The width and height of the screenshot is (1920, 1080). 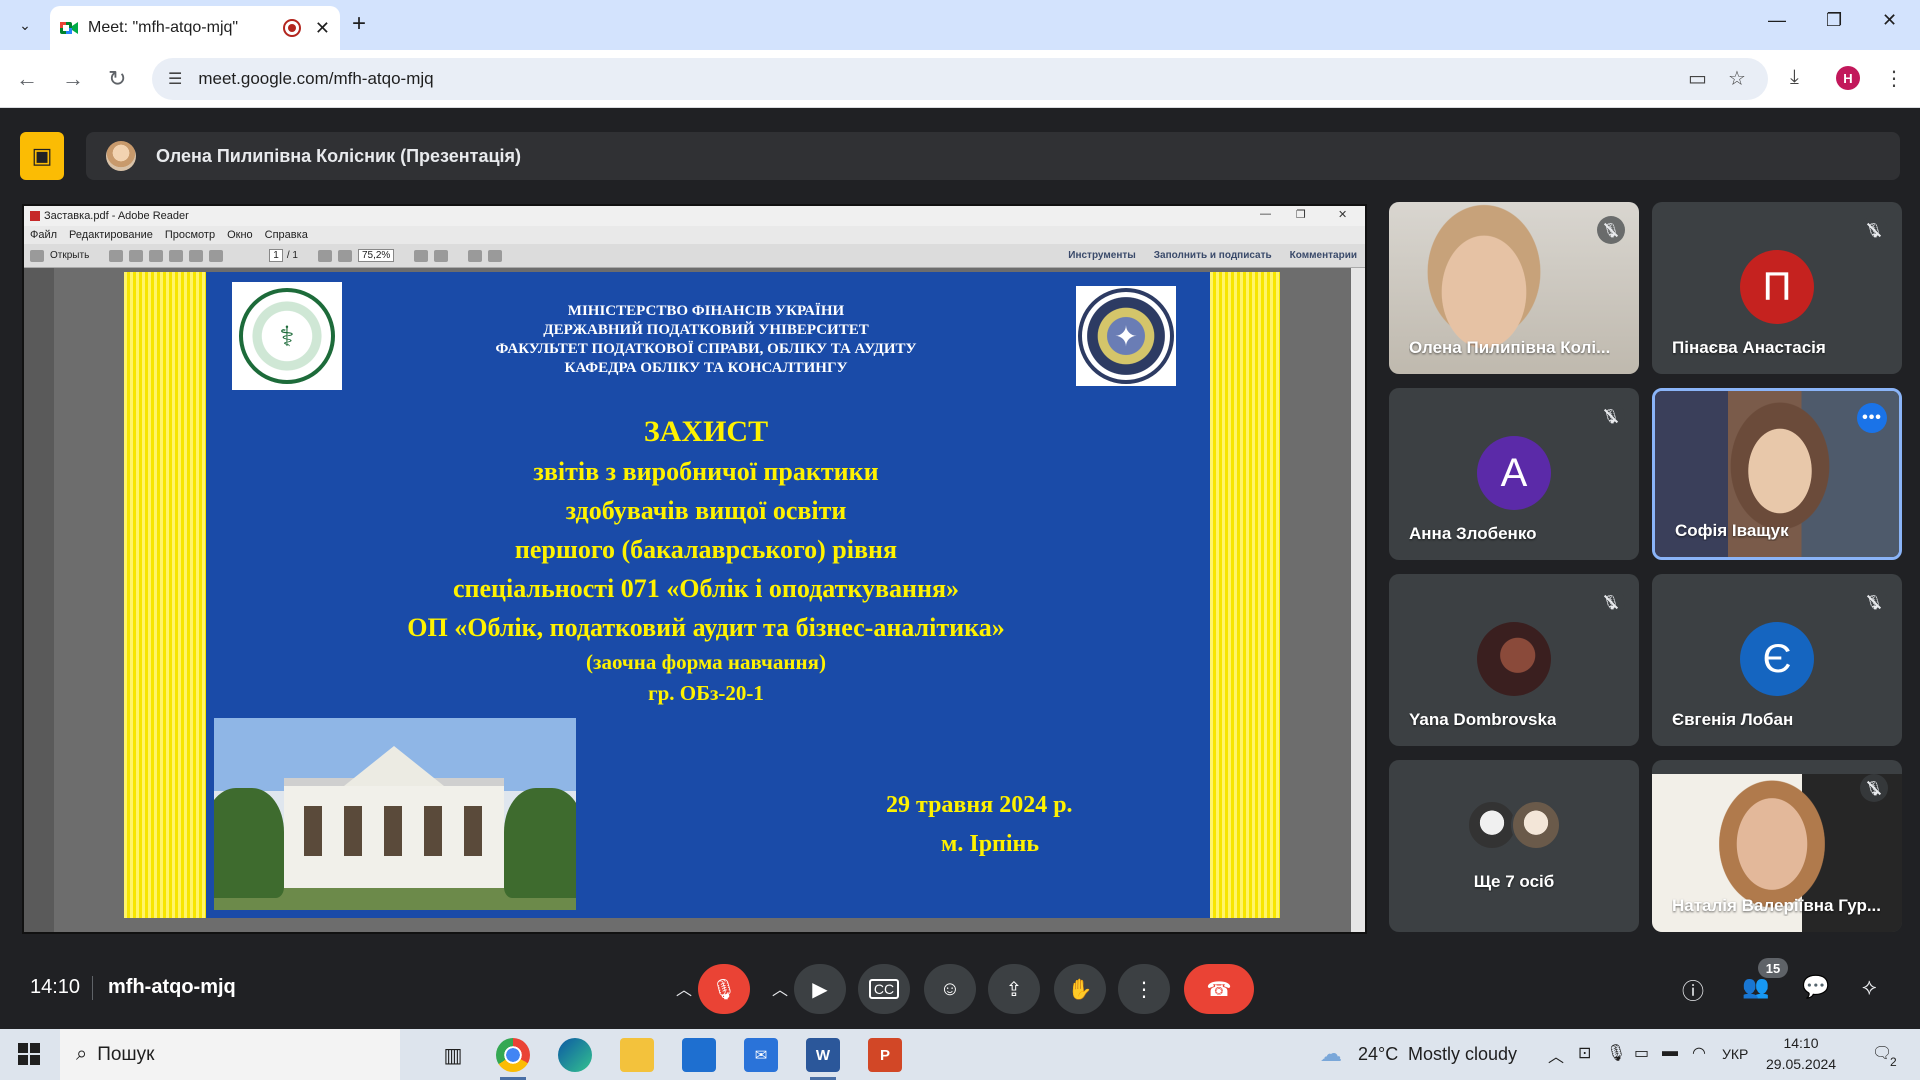 I want to click on video-options-chevron-icon: ︿, so click(x=780, y=988).